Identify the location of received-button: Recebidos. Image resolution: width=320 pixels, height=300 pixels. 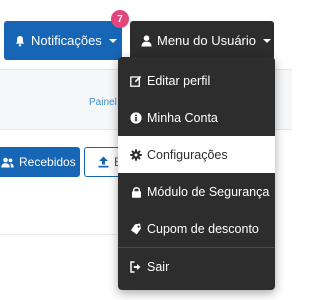
(40, 162).